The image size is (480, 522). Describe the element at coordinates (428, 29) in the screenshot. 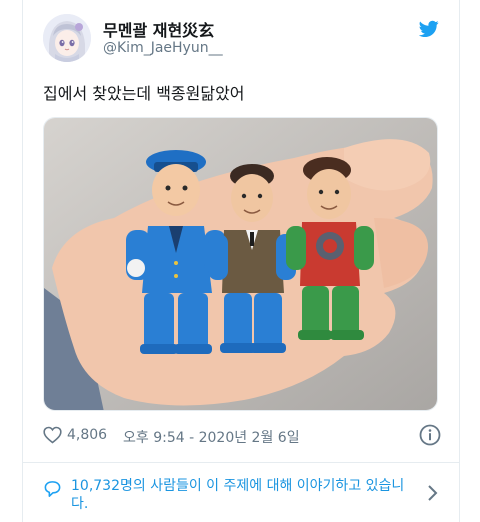

I see `twitter-bird-icon` at that location.